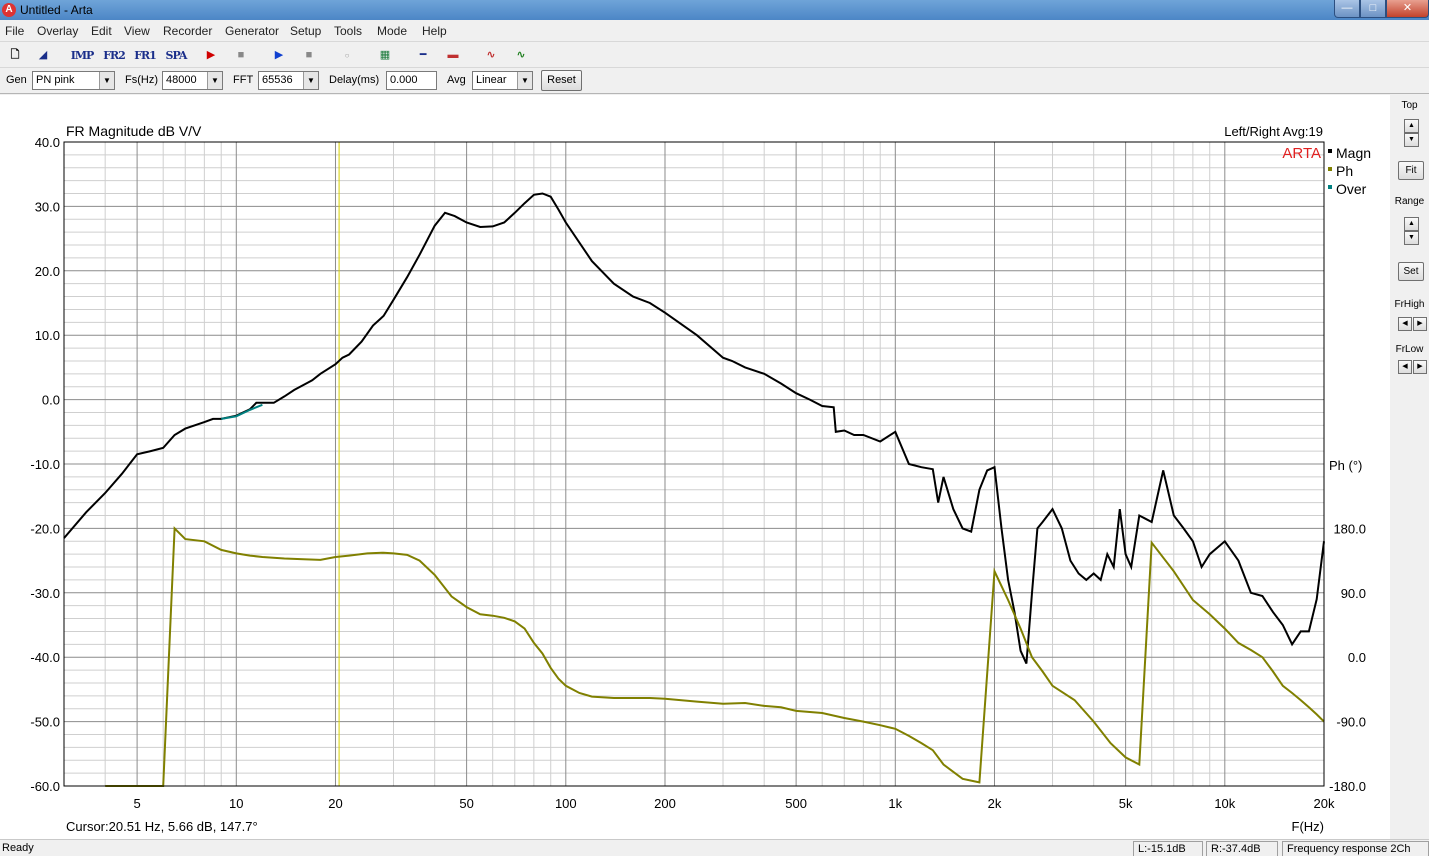  What do you see at coordinates (15, 55) in the screenshot?
I see `new-doc-icon: 🗋` at bounding box center [15, 55].